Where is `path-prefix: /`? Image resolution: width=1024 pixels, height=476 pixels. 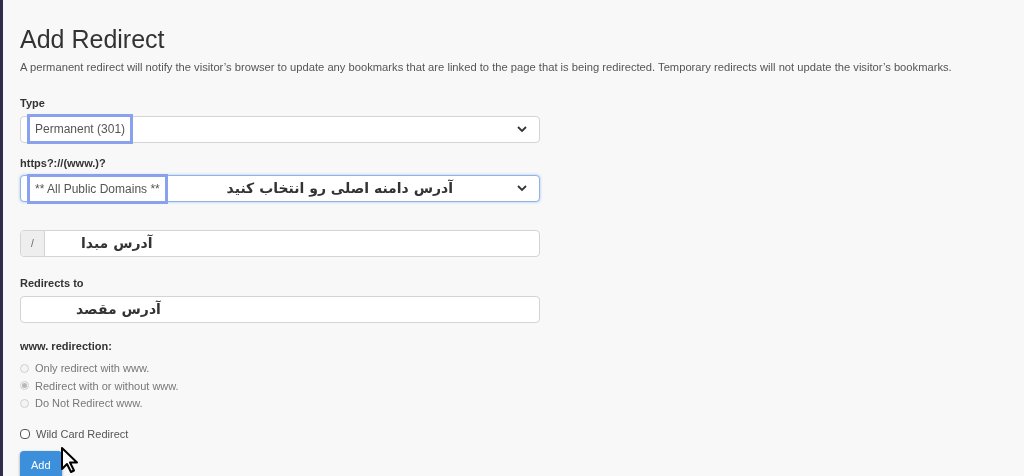 path-prefix: / is located at coordinates (33, 244).